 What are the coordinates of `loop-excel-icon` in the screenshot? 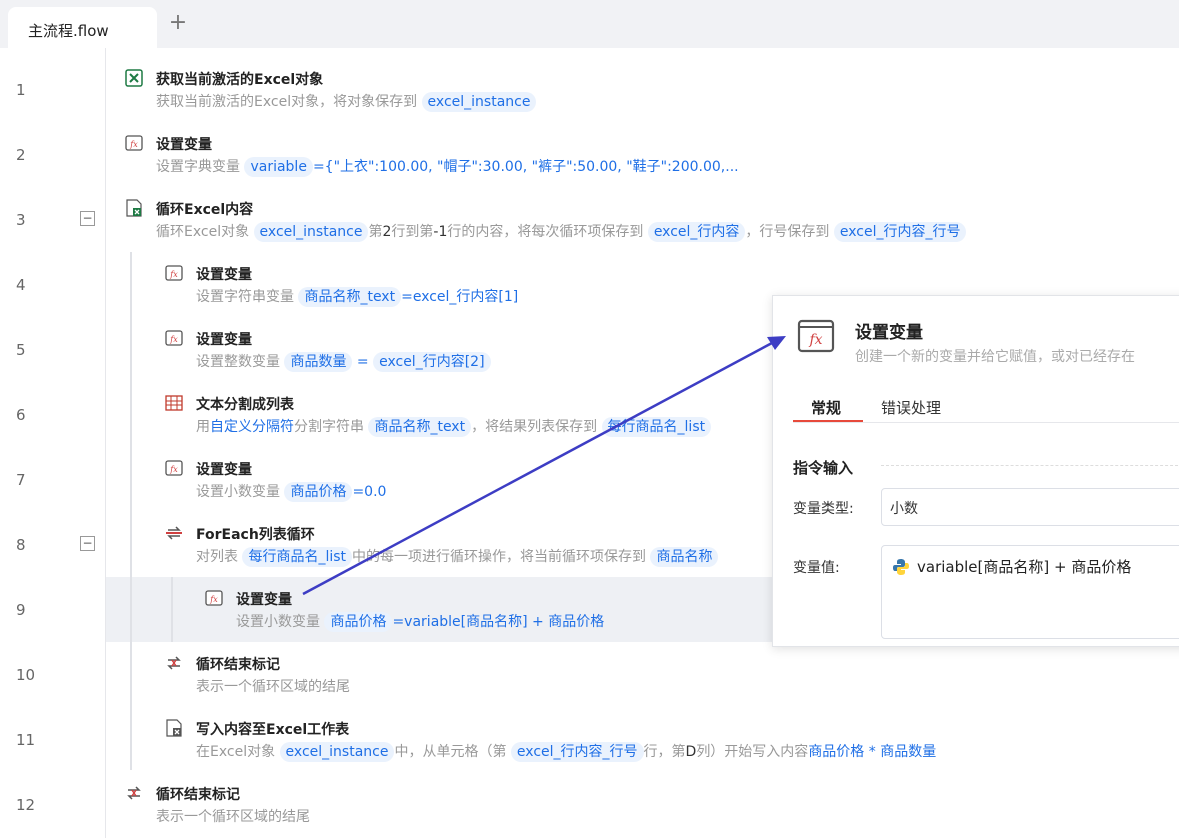 It's located at (134, 208).